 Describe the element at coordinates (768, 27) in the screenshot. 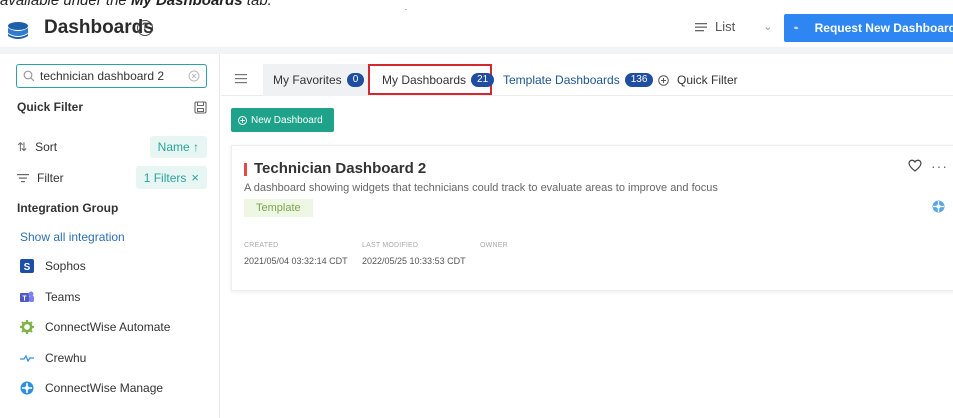

I see `chevron-down-icon: ⌄` at that location.